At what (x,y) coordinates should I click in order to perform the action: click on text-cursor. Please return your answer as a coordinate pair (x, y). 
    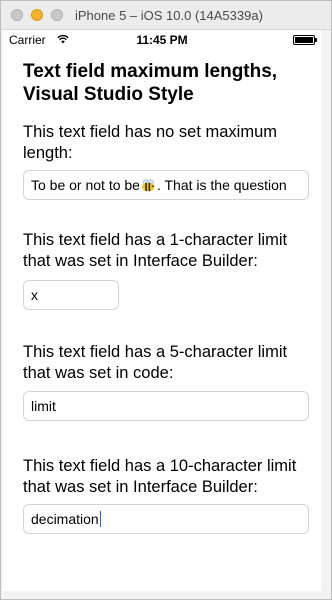
    Looking at the image, I should click on (100, 519).